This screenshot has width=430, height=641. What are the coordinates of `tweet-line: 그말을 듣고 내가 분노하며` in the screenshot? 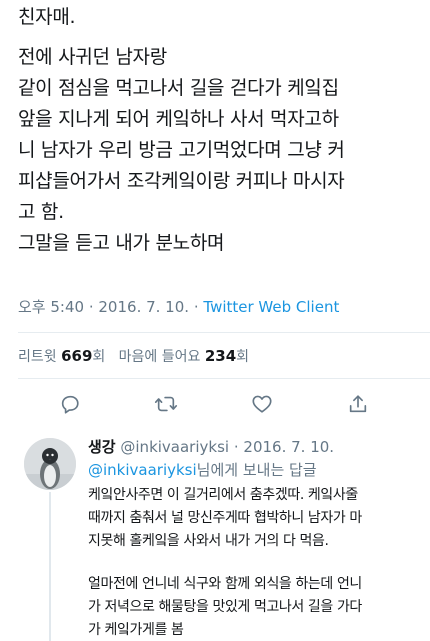 It's located at (121, 243).